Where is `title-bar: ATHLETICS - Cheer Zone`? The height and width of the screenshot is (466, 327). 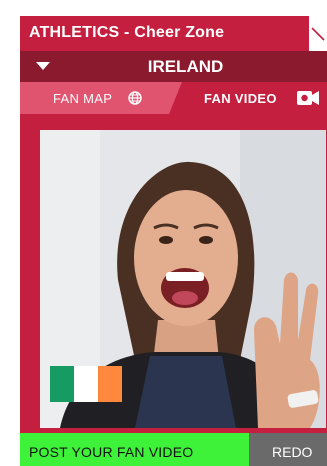 title-bar: ATHLETICS - Cheer Zone is located at coordinates (173, 33).